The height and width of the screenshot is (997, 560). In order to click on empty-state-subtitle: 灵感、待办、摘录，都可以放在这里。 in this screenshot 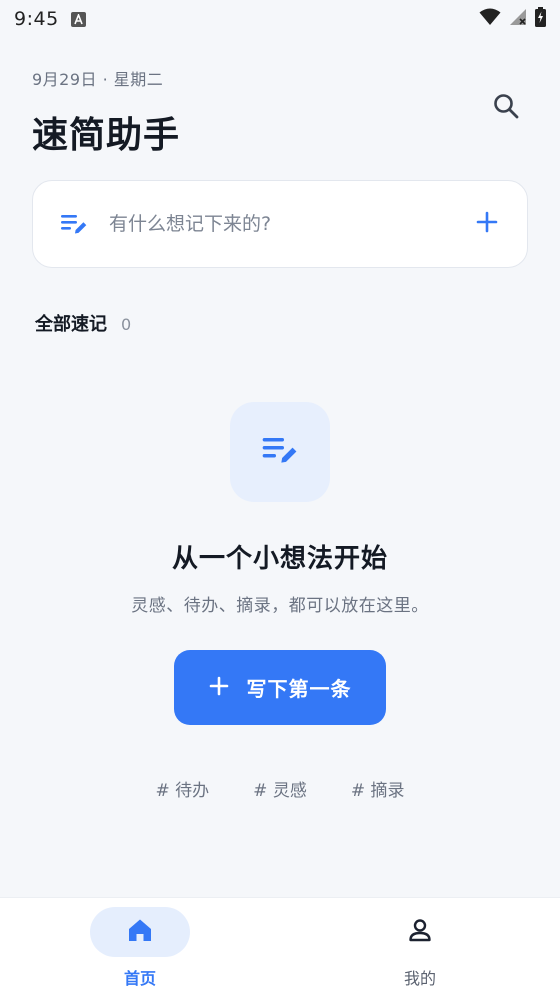, I will do `click(280, 606)`.